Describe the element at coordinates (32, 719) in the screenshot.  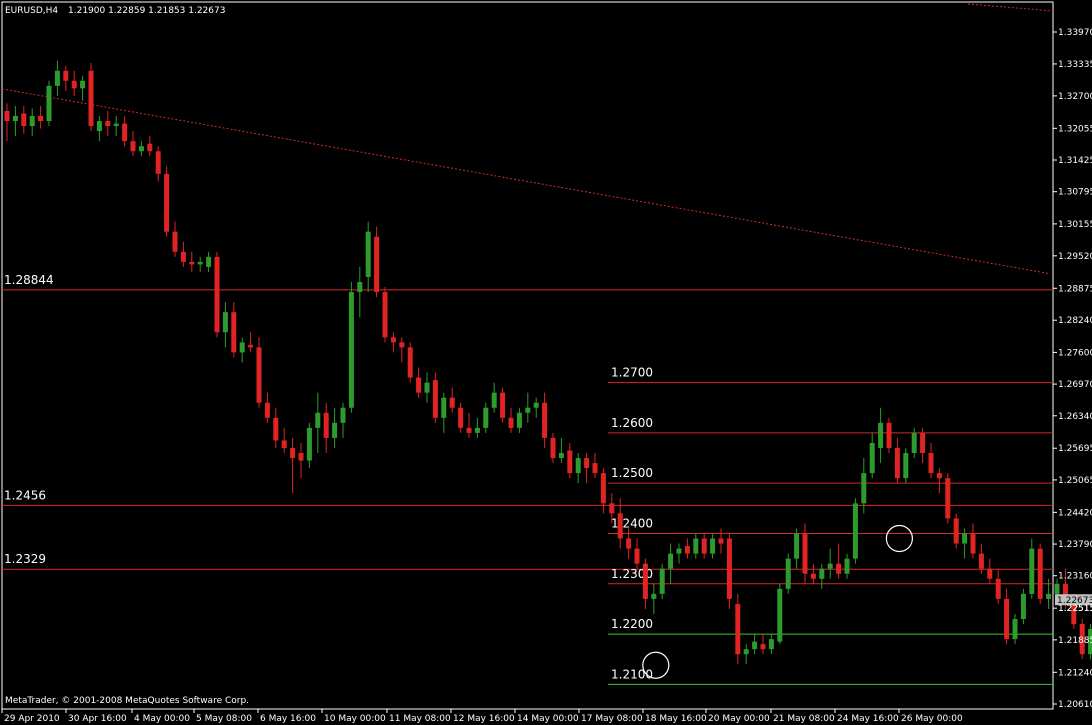
I see `x-tick-label: 29 Apr 2010` at that location.